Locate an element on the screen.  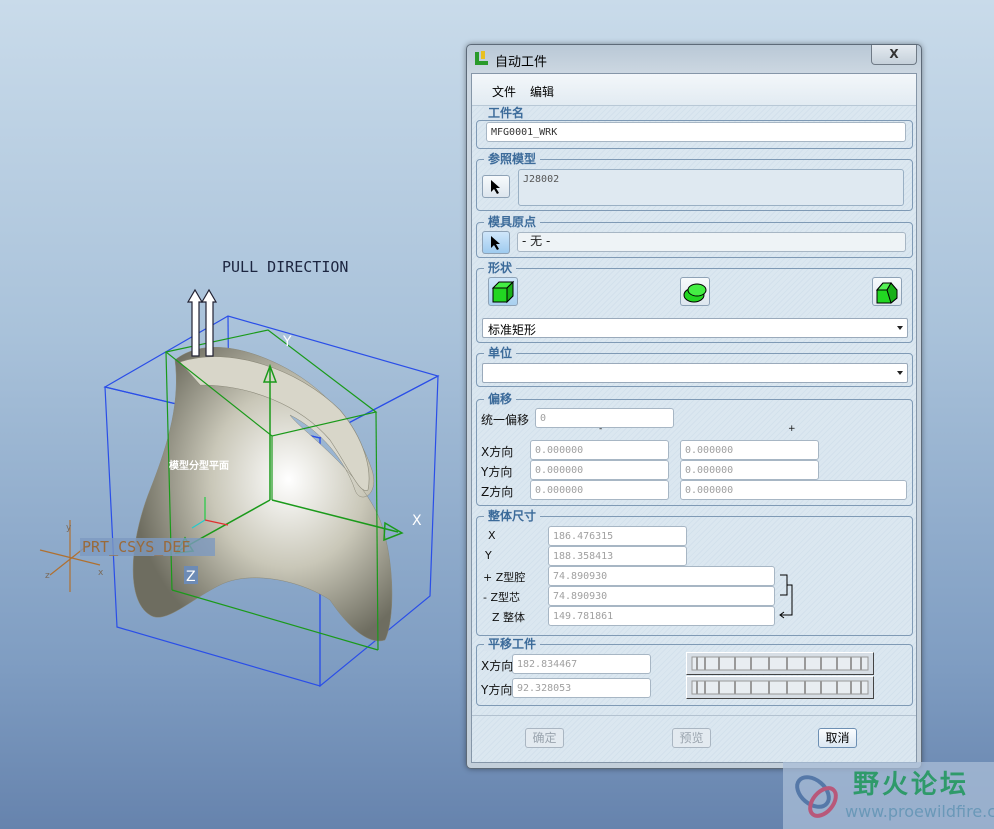
box-icon is located at coordinates (503, 292).